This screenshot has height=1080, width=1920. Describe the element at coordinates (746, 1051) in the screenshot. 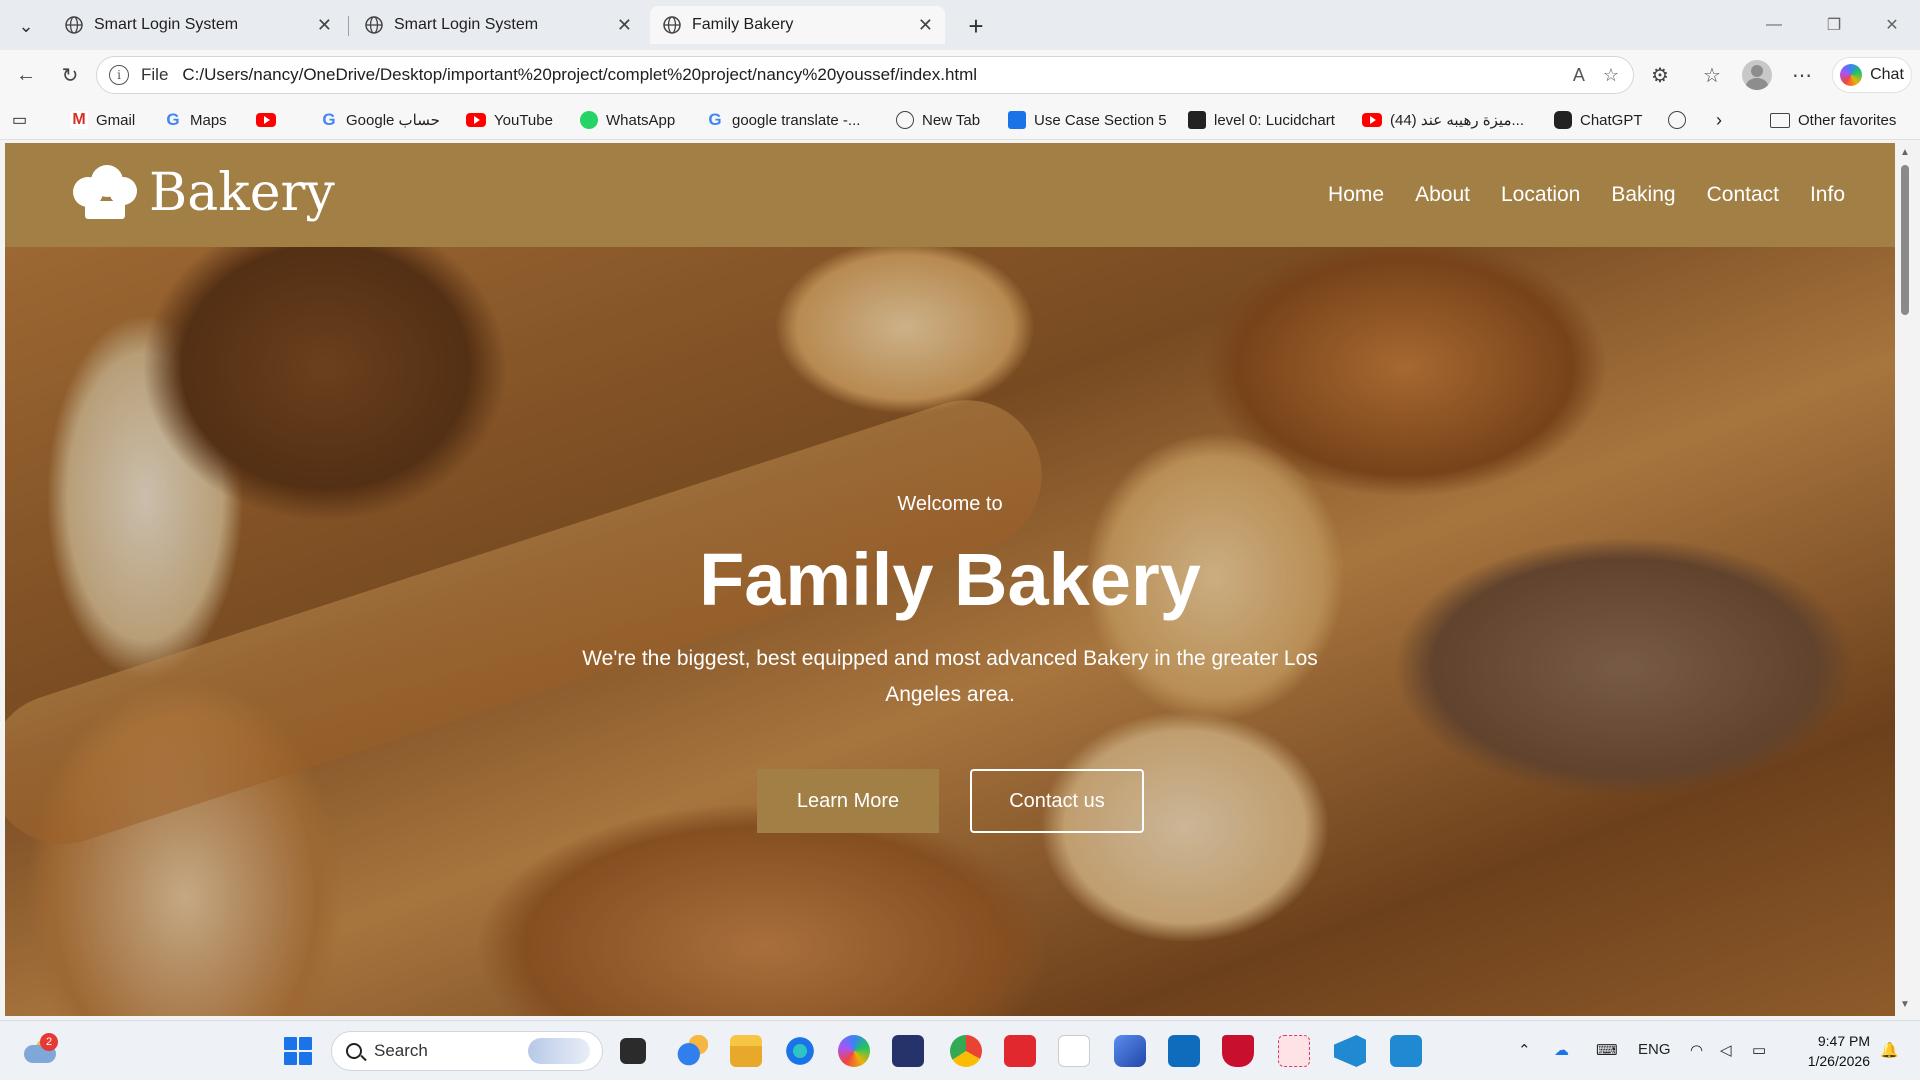

I see `file-explorer-icon` at that location.